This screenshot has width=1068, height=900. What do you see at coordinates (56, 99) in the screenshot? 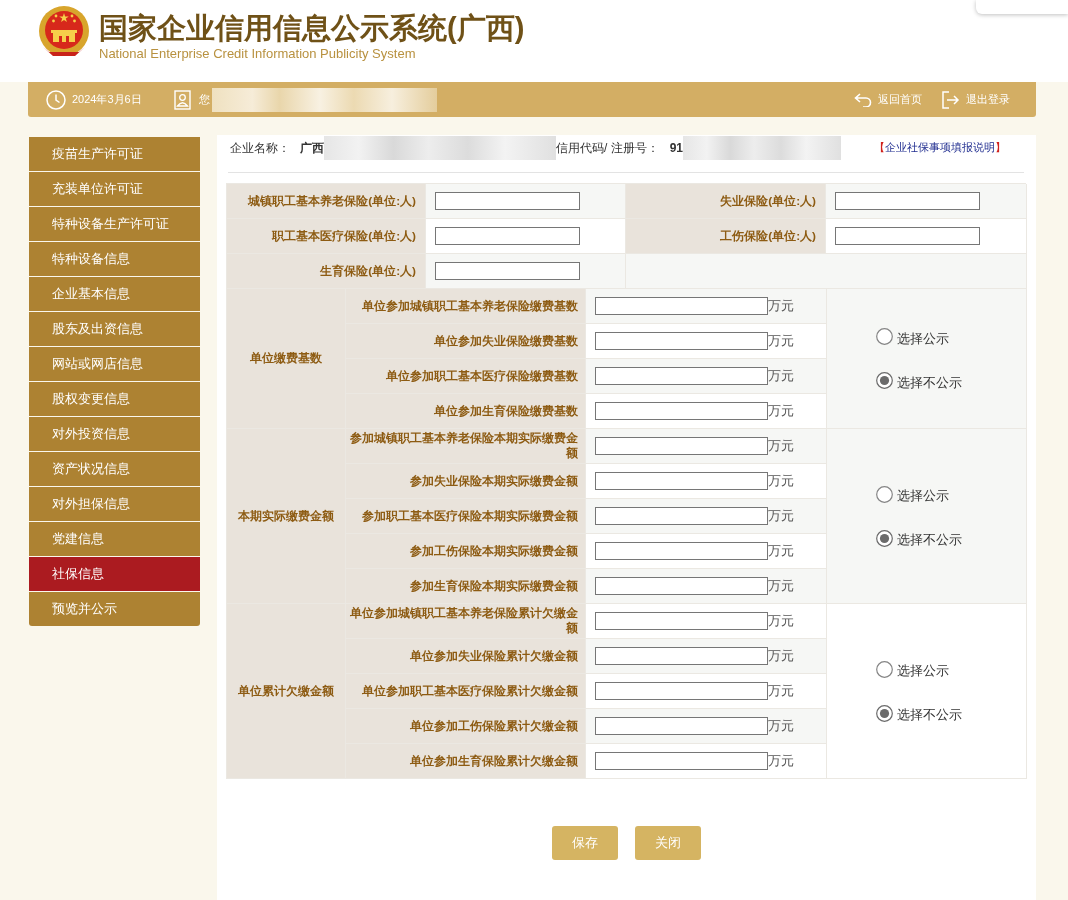
I see `clock-icon` at bounding box center [56, 99].